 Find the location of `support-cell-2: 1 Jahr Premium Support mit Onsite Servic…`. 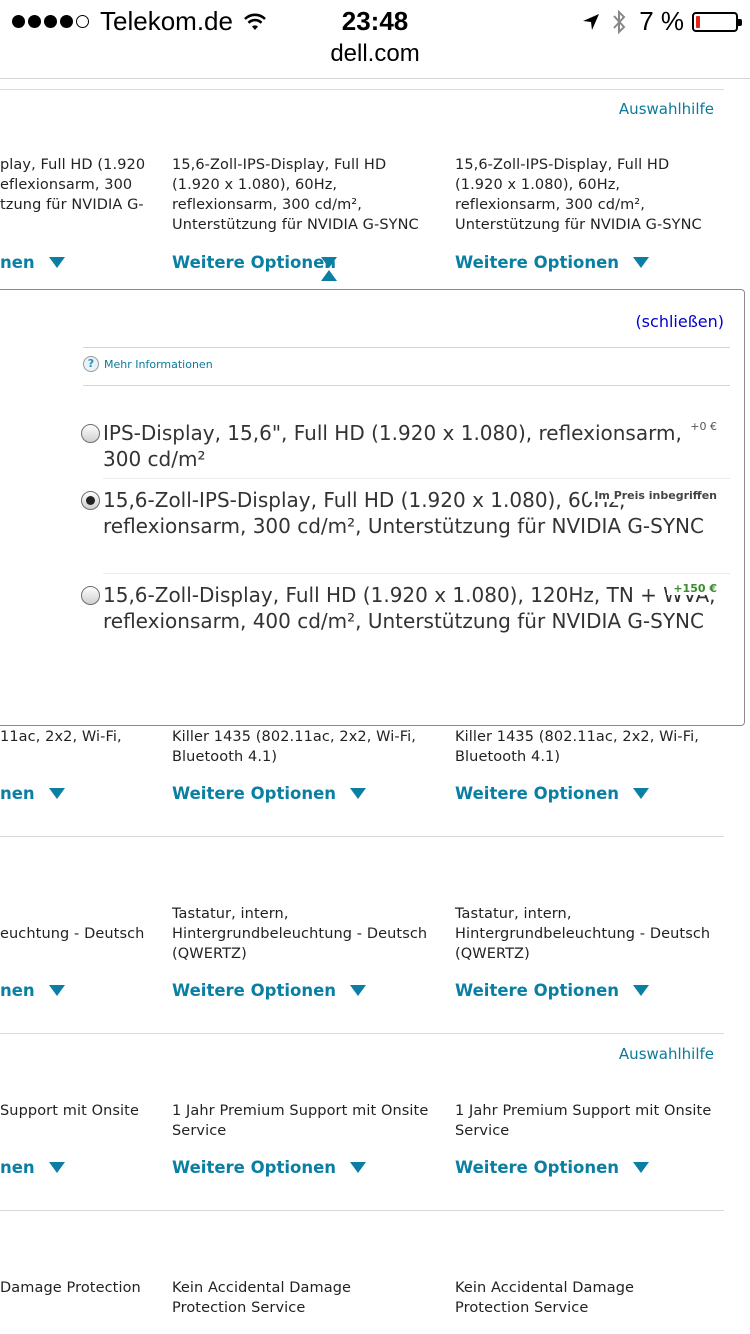

support-cell-2: 1 Jahr Premium Support mit Onsite Servic… is located at coordinates (300, 1121).